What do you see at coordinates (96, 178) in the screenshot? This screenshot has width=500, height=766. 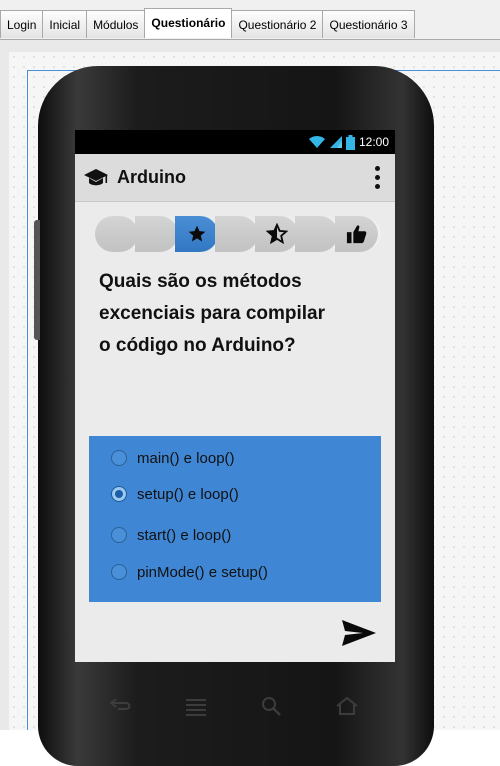 I see `graduation-cap-icon` at bounding box center [96, 178].